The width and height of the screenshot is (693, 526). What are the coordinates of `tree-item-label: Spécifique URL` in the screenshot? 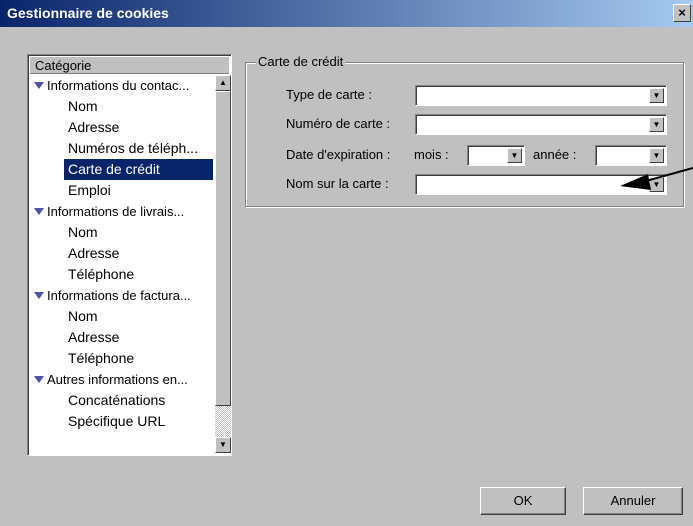 It's located at (117, 421).